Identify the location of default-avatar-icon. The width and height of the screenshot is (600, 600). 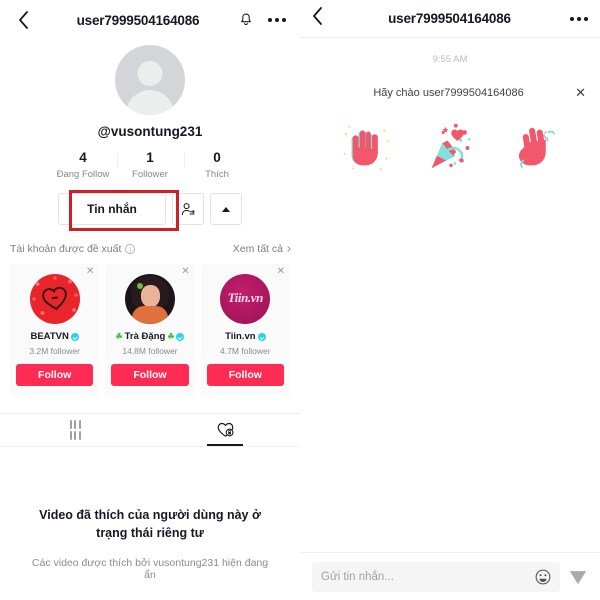
(150, 80).